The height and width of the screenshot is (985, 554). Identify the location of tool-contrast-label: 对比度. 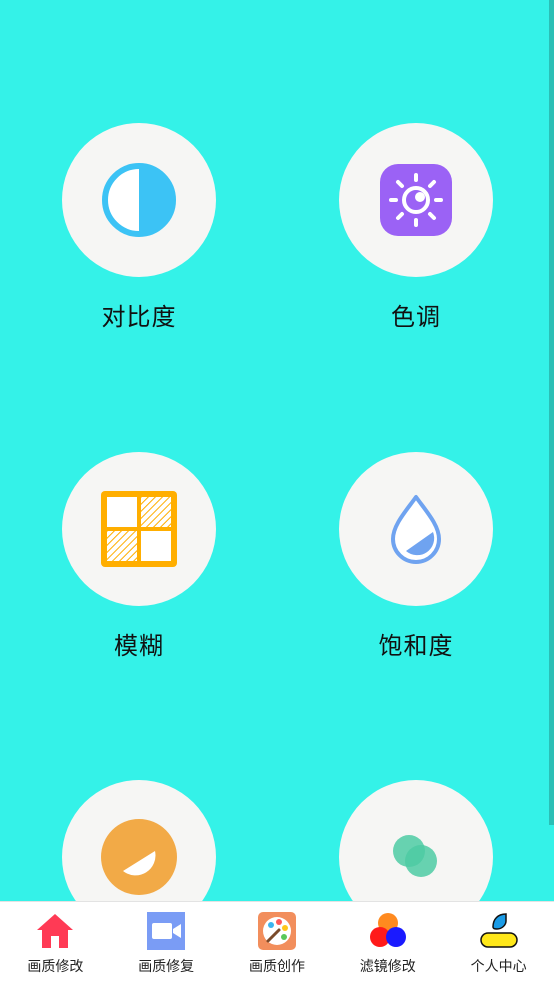
(139, 317).